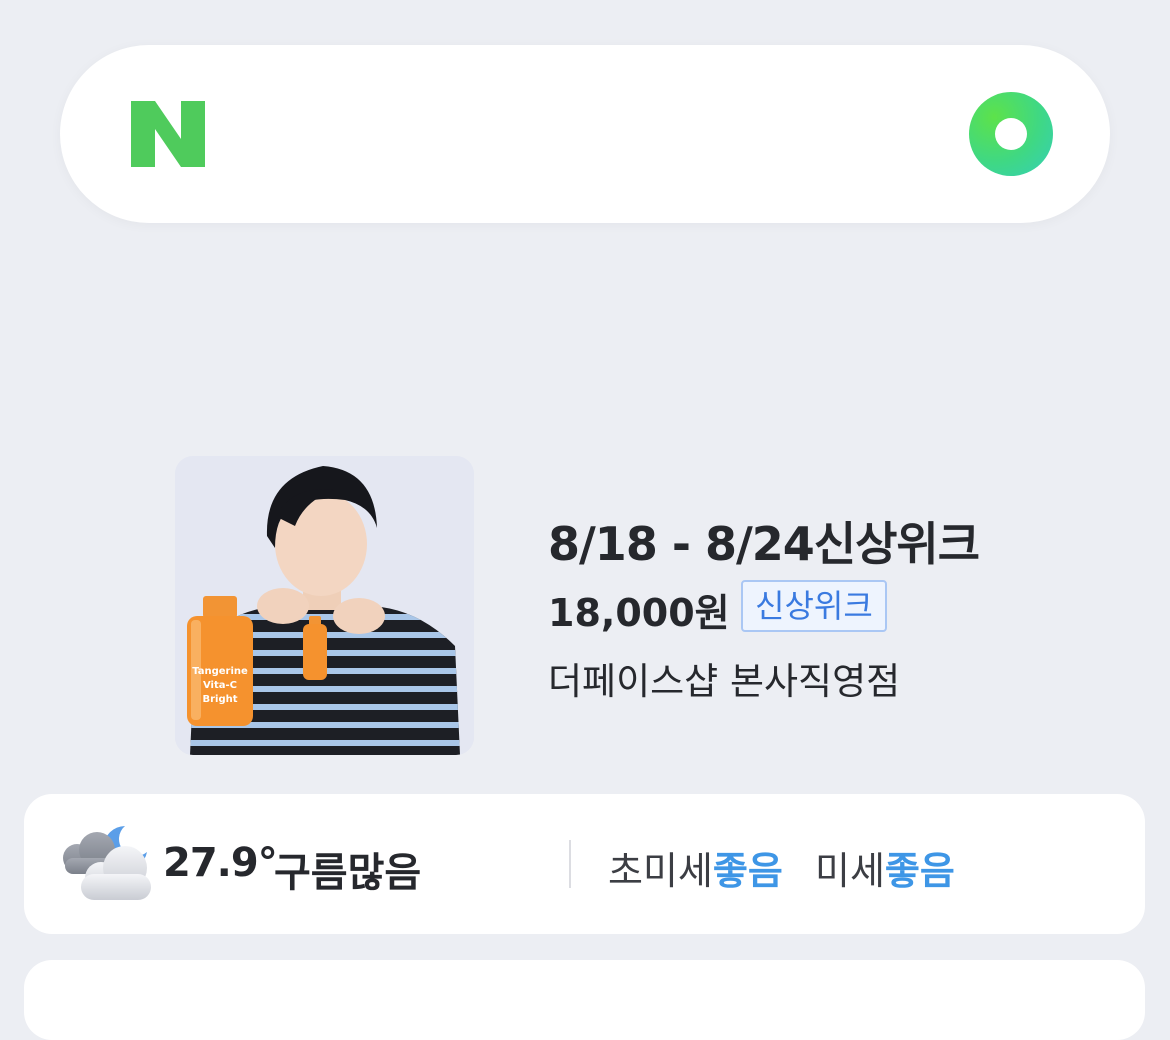 This screenshot has height=1040, width=1170. Describe the element at coordinates (1011, 134) in the screenshot. I see `green-dot-icon` at that location.